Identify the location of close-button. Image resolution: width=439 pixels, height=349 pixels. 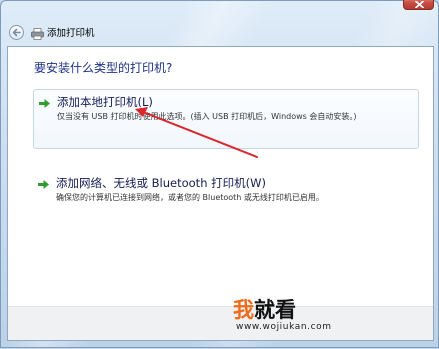
(418, 5).